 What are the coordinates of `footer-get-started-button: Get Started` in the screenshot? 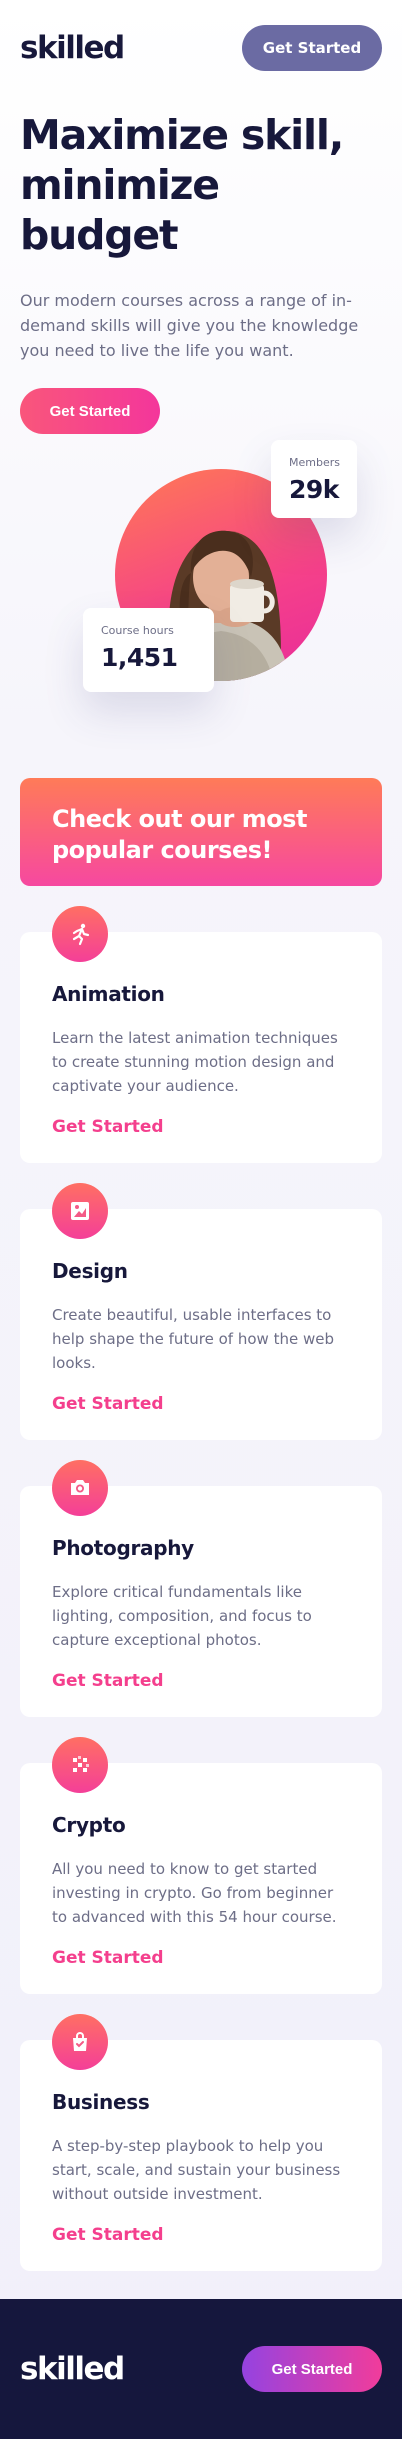 It's located at (312, 2369).